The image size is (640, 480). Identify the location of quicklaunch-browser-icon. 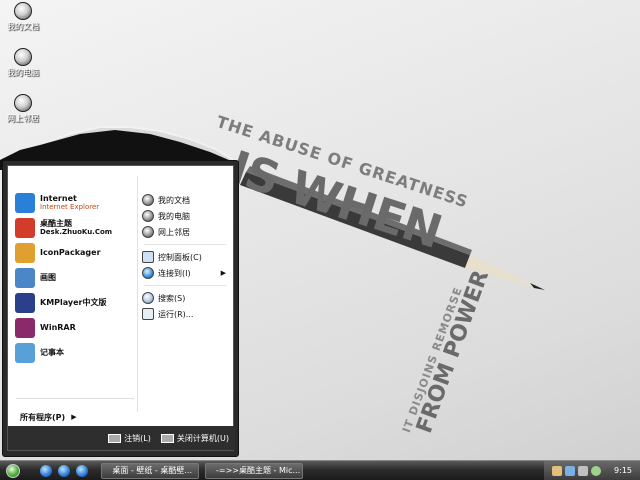
(64, 470).